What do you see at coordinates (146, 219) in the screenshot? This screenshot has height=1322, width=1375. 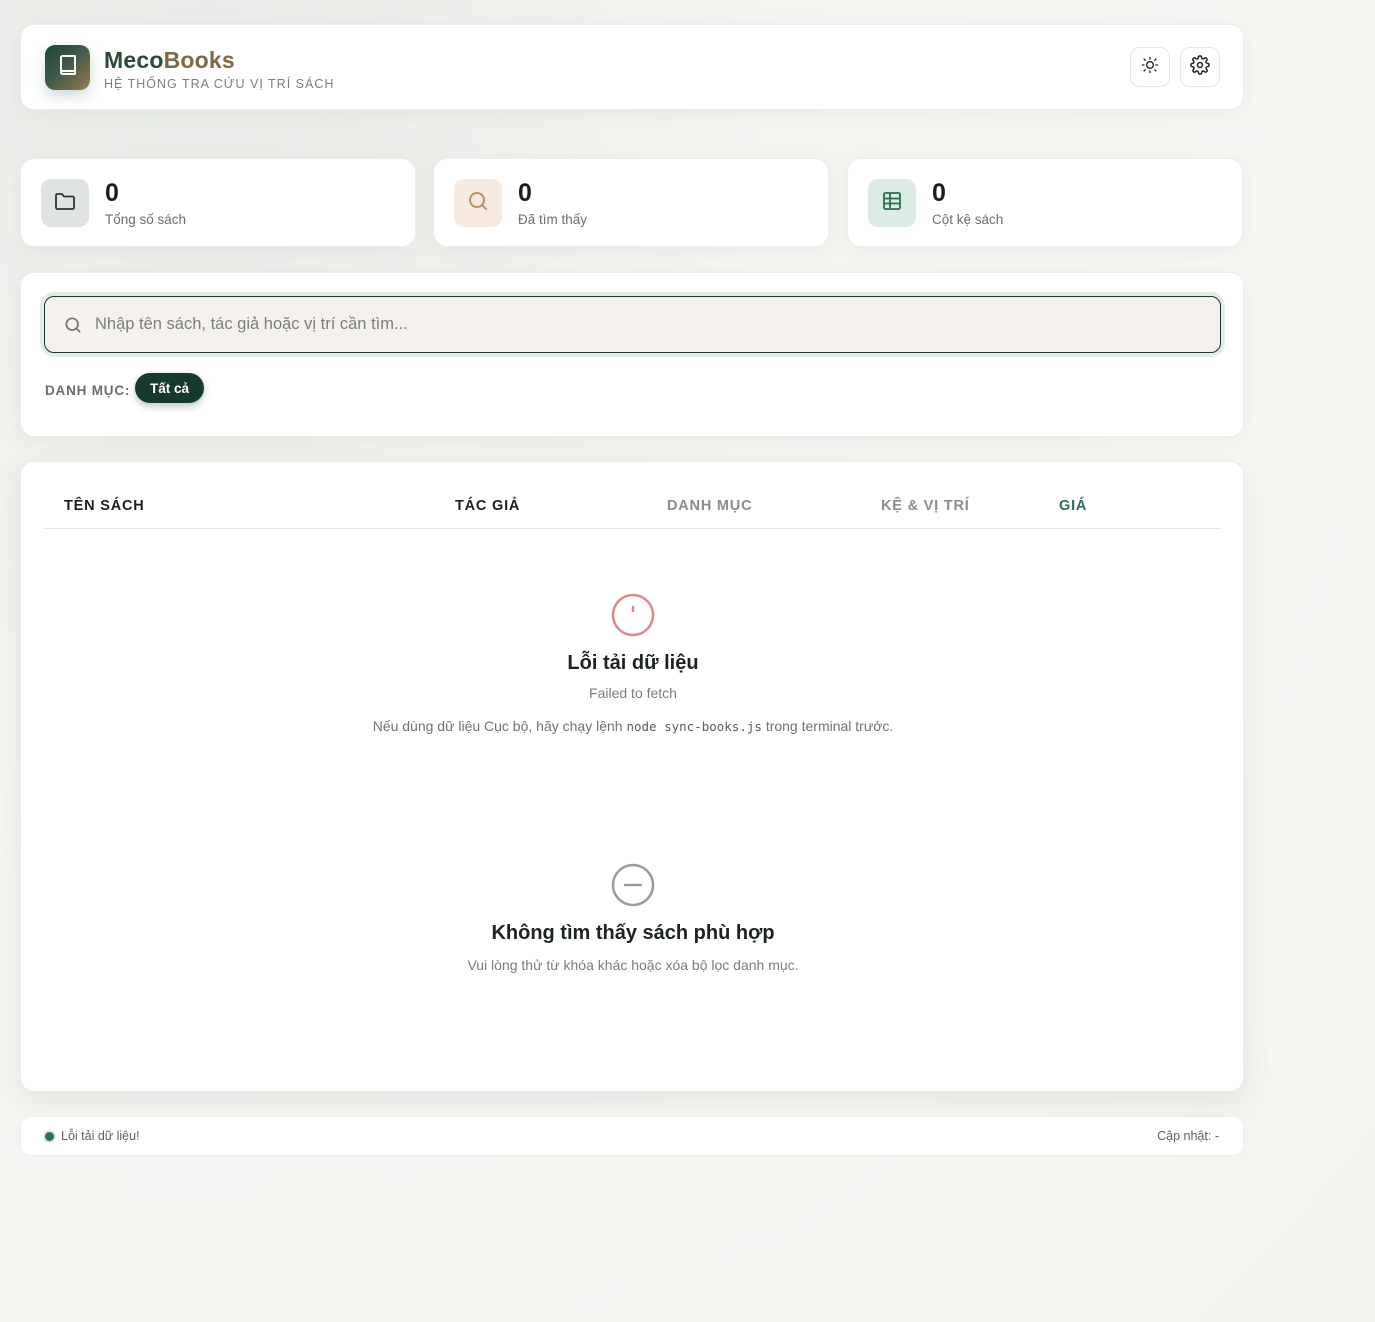 I see `stat-label: Tổng số sách` at bounding box center [146, 219].